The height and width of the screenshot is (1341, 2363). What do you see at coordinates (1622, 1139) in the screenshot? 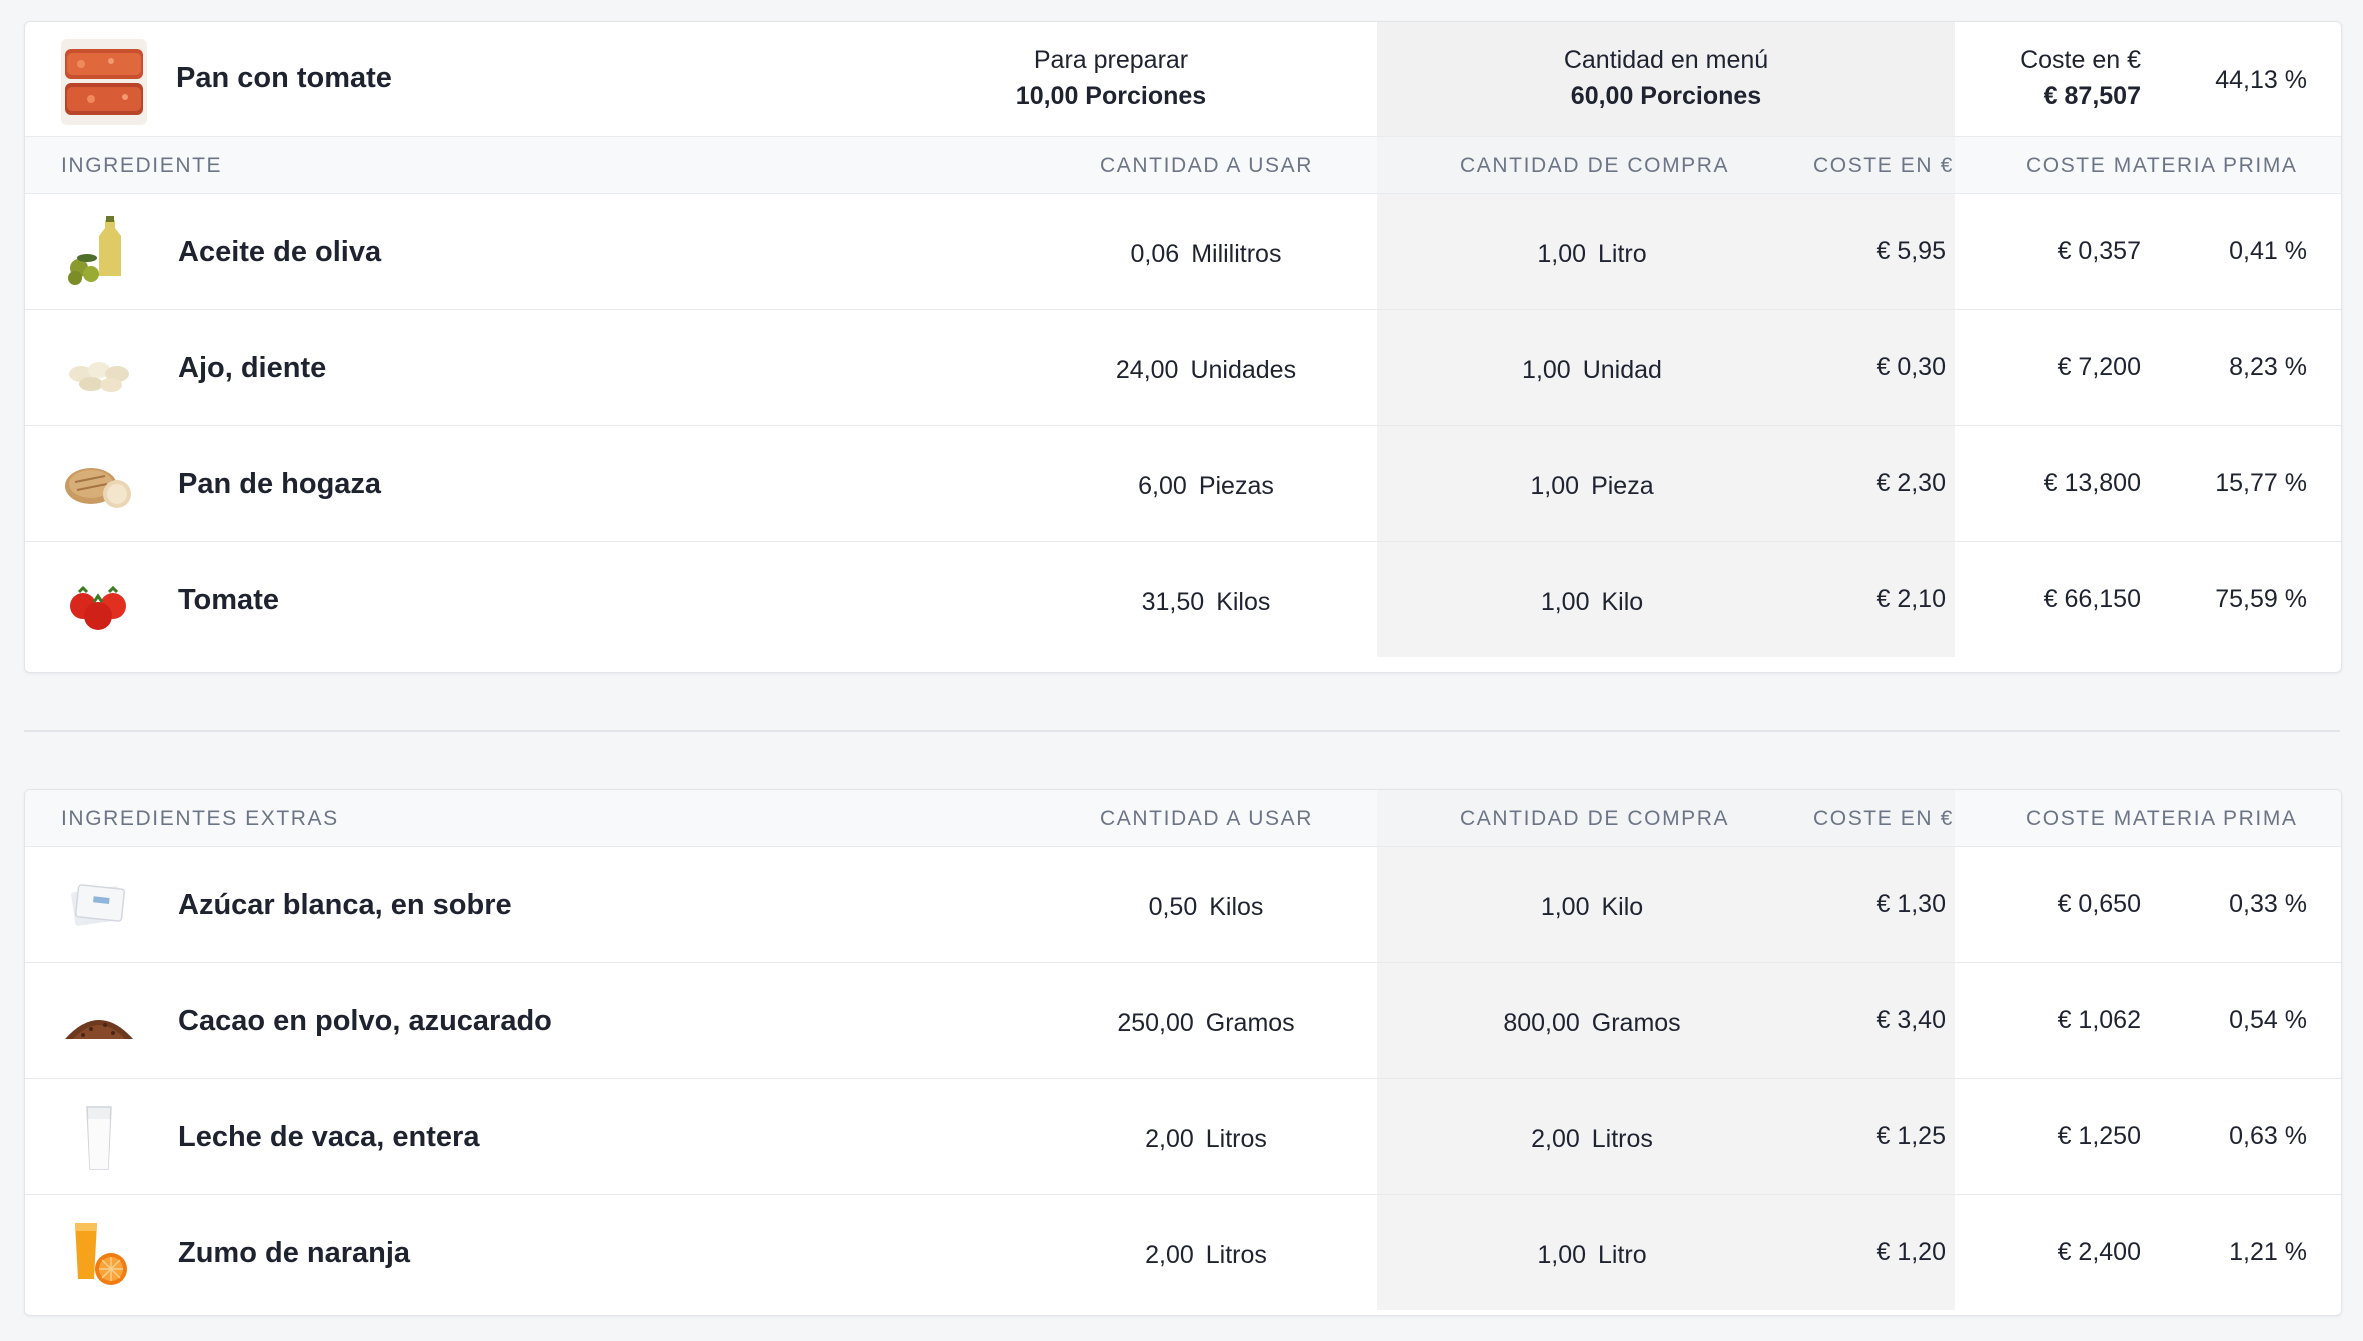
I see `buy-unit: Litros` at bounding box center [1622, 1139].